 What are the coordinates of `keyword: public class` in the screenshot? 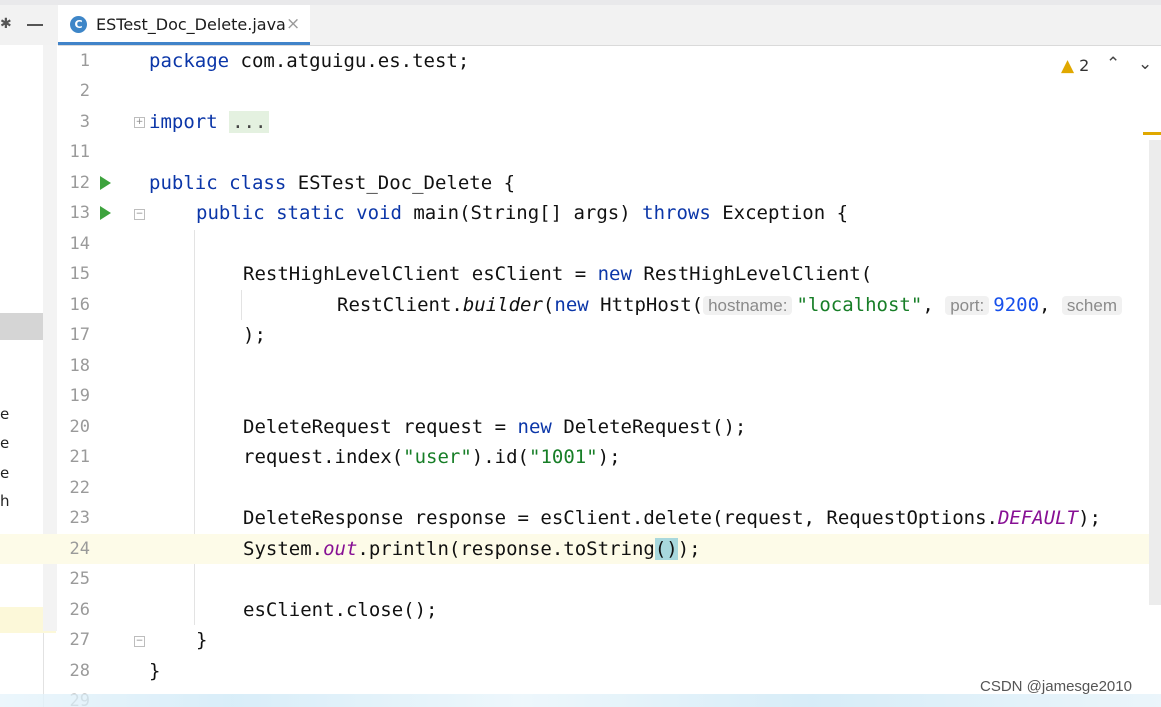 It's located at (218, 183).